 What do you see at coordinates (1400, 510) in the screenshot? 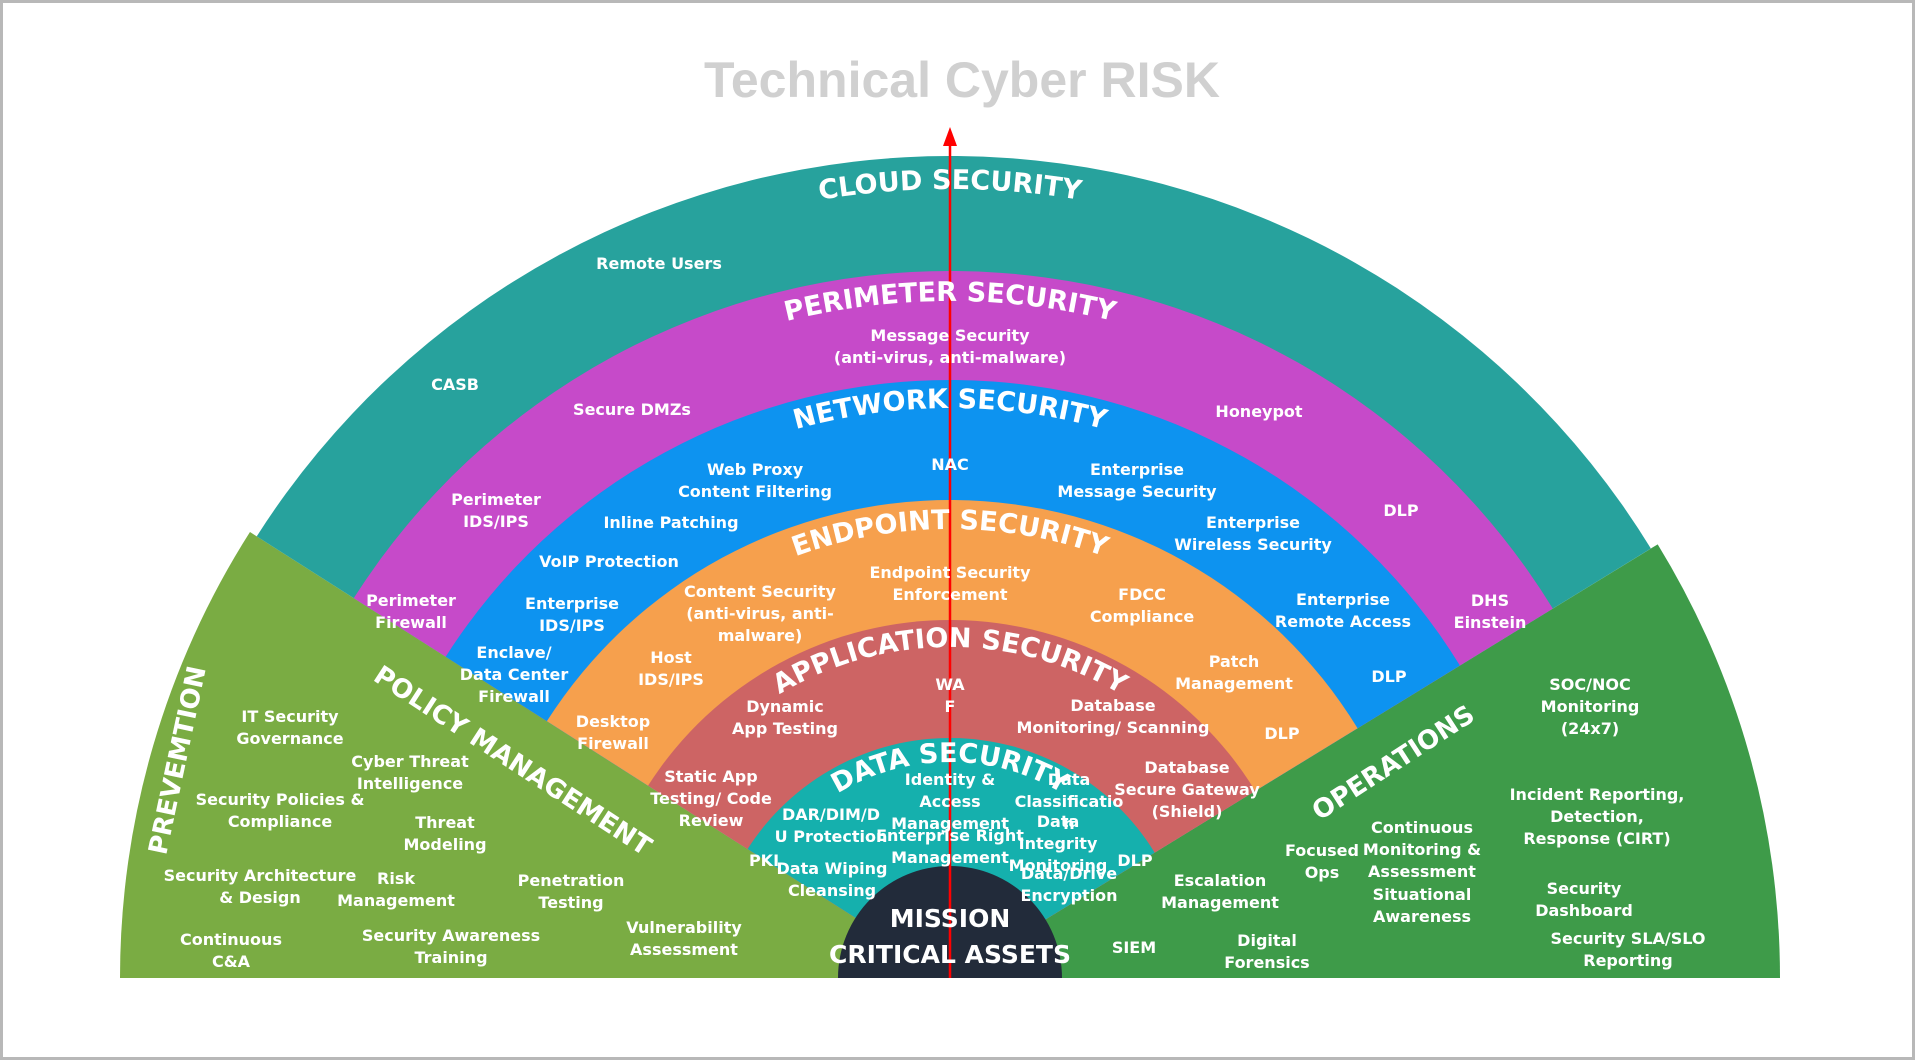
I see `perimeter-item: DLP` at bounding box center [1400, 510].